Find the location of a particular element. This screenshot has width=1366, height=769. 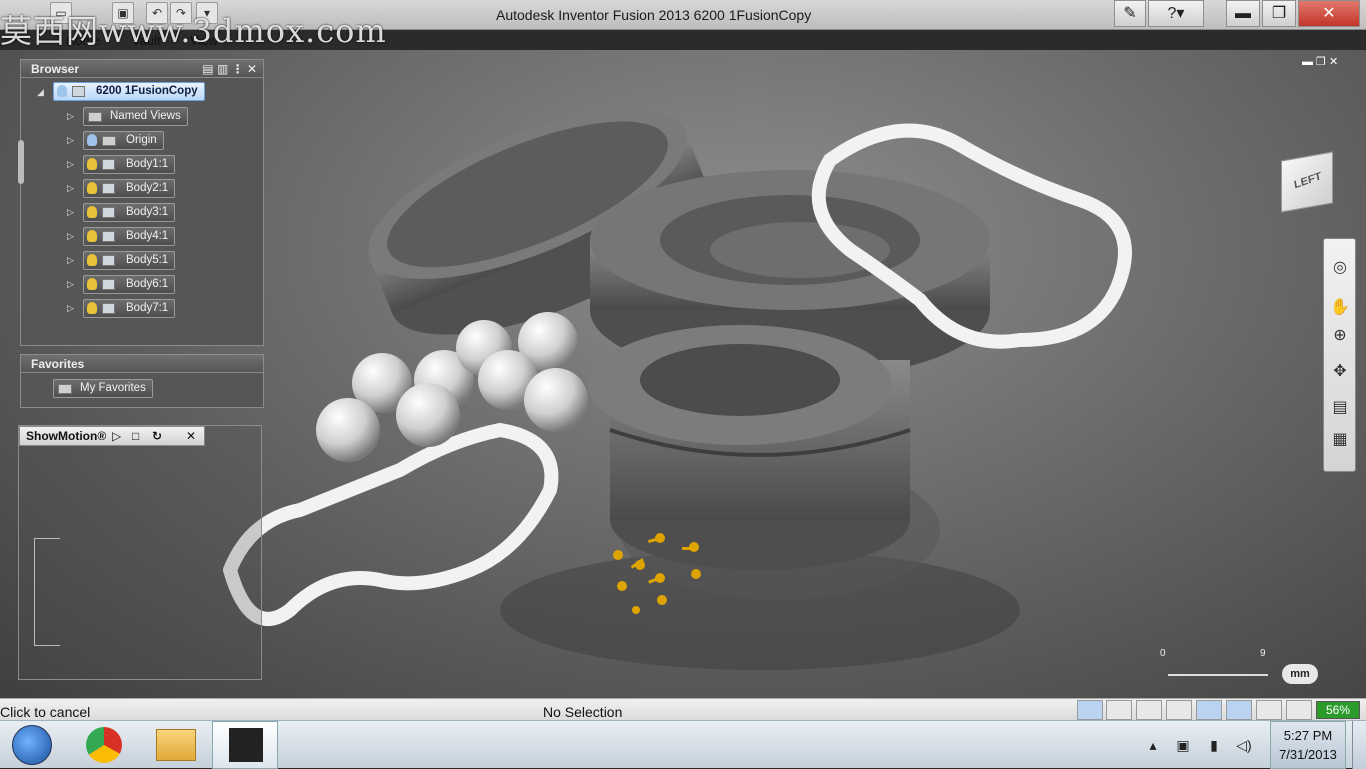

clock-time: 5:27 PM is located at coordinates (1308, 735).